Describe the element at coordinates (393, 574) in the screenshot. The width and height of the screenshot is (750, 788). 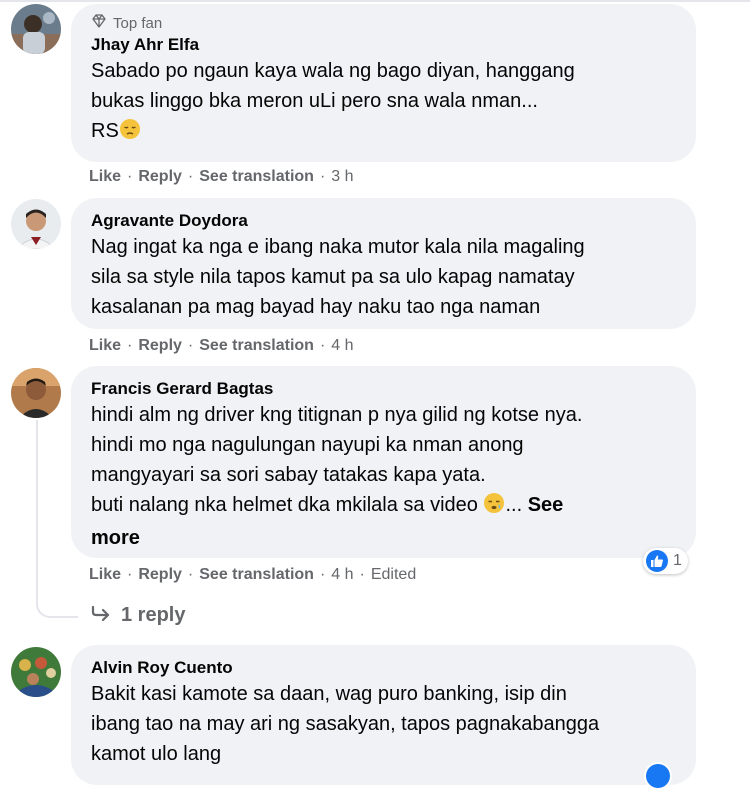
I see `edited-label: Edited` at that location.